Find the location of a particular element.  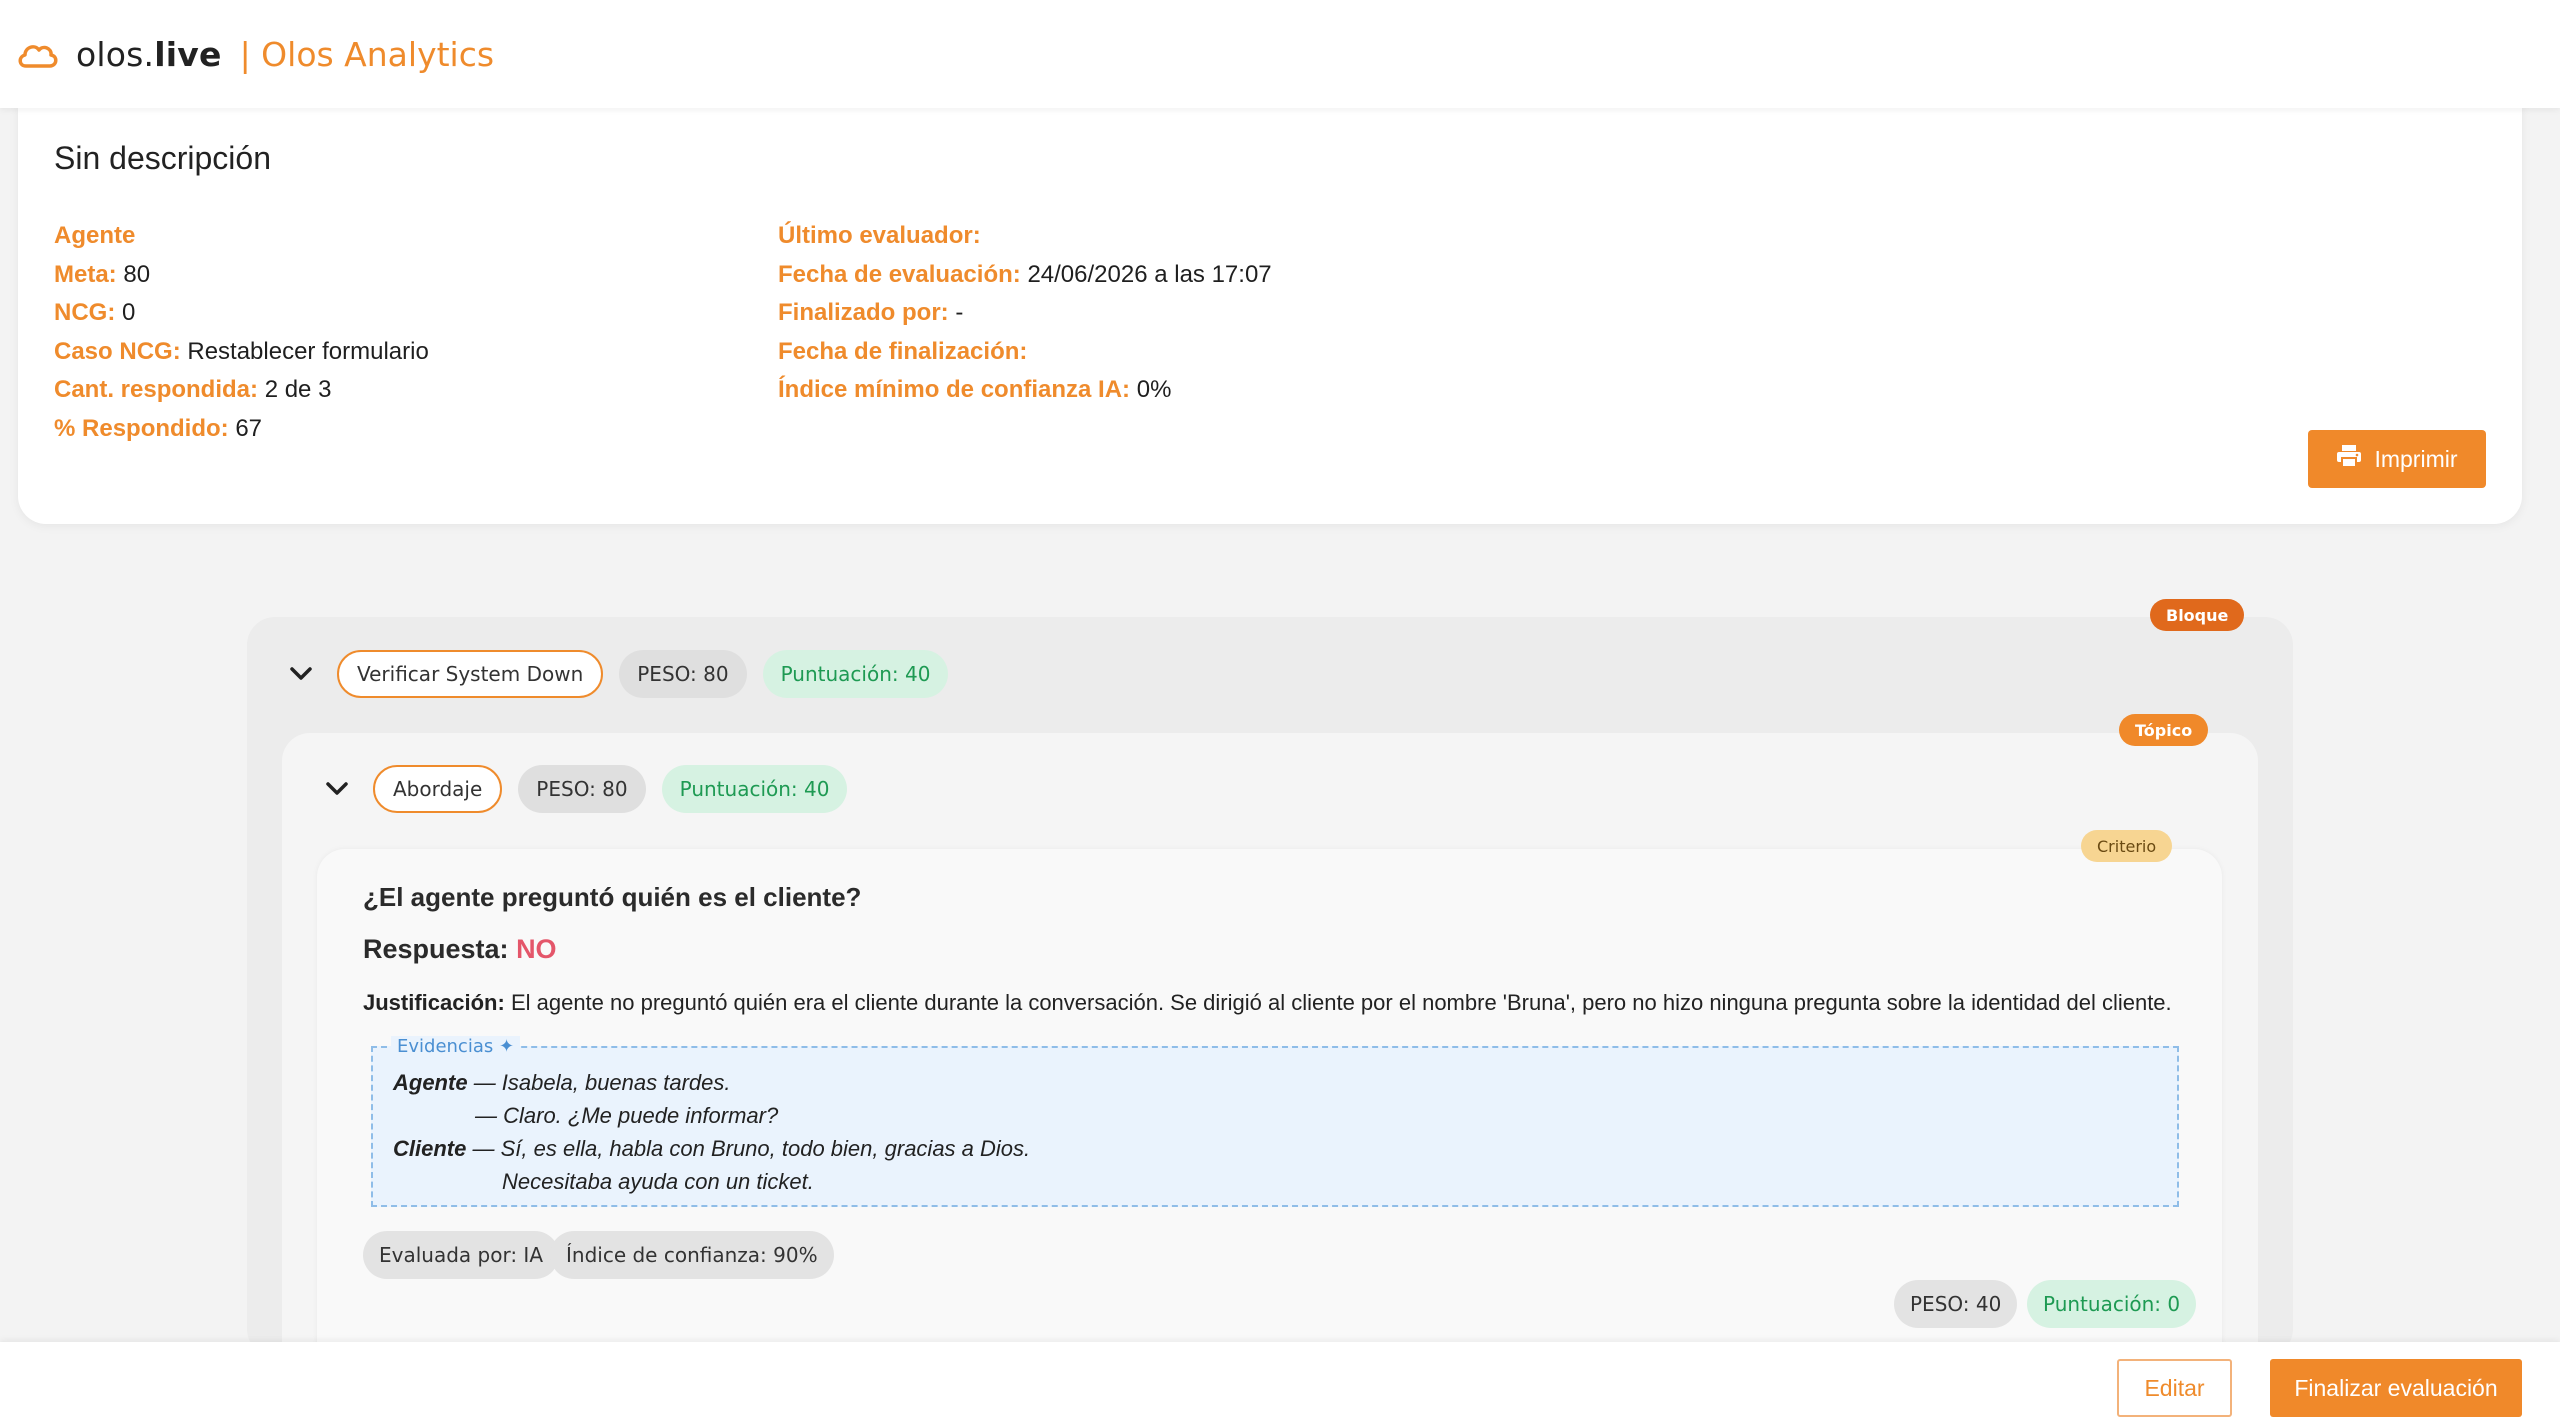

print-button-label: Imprimir is located at coordinates (2416, 458).